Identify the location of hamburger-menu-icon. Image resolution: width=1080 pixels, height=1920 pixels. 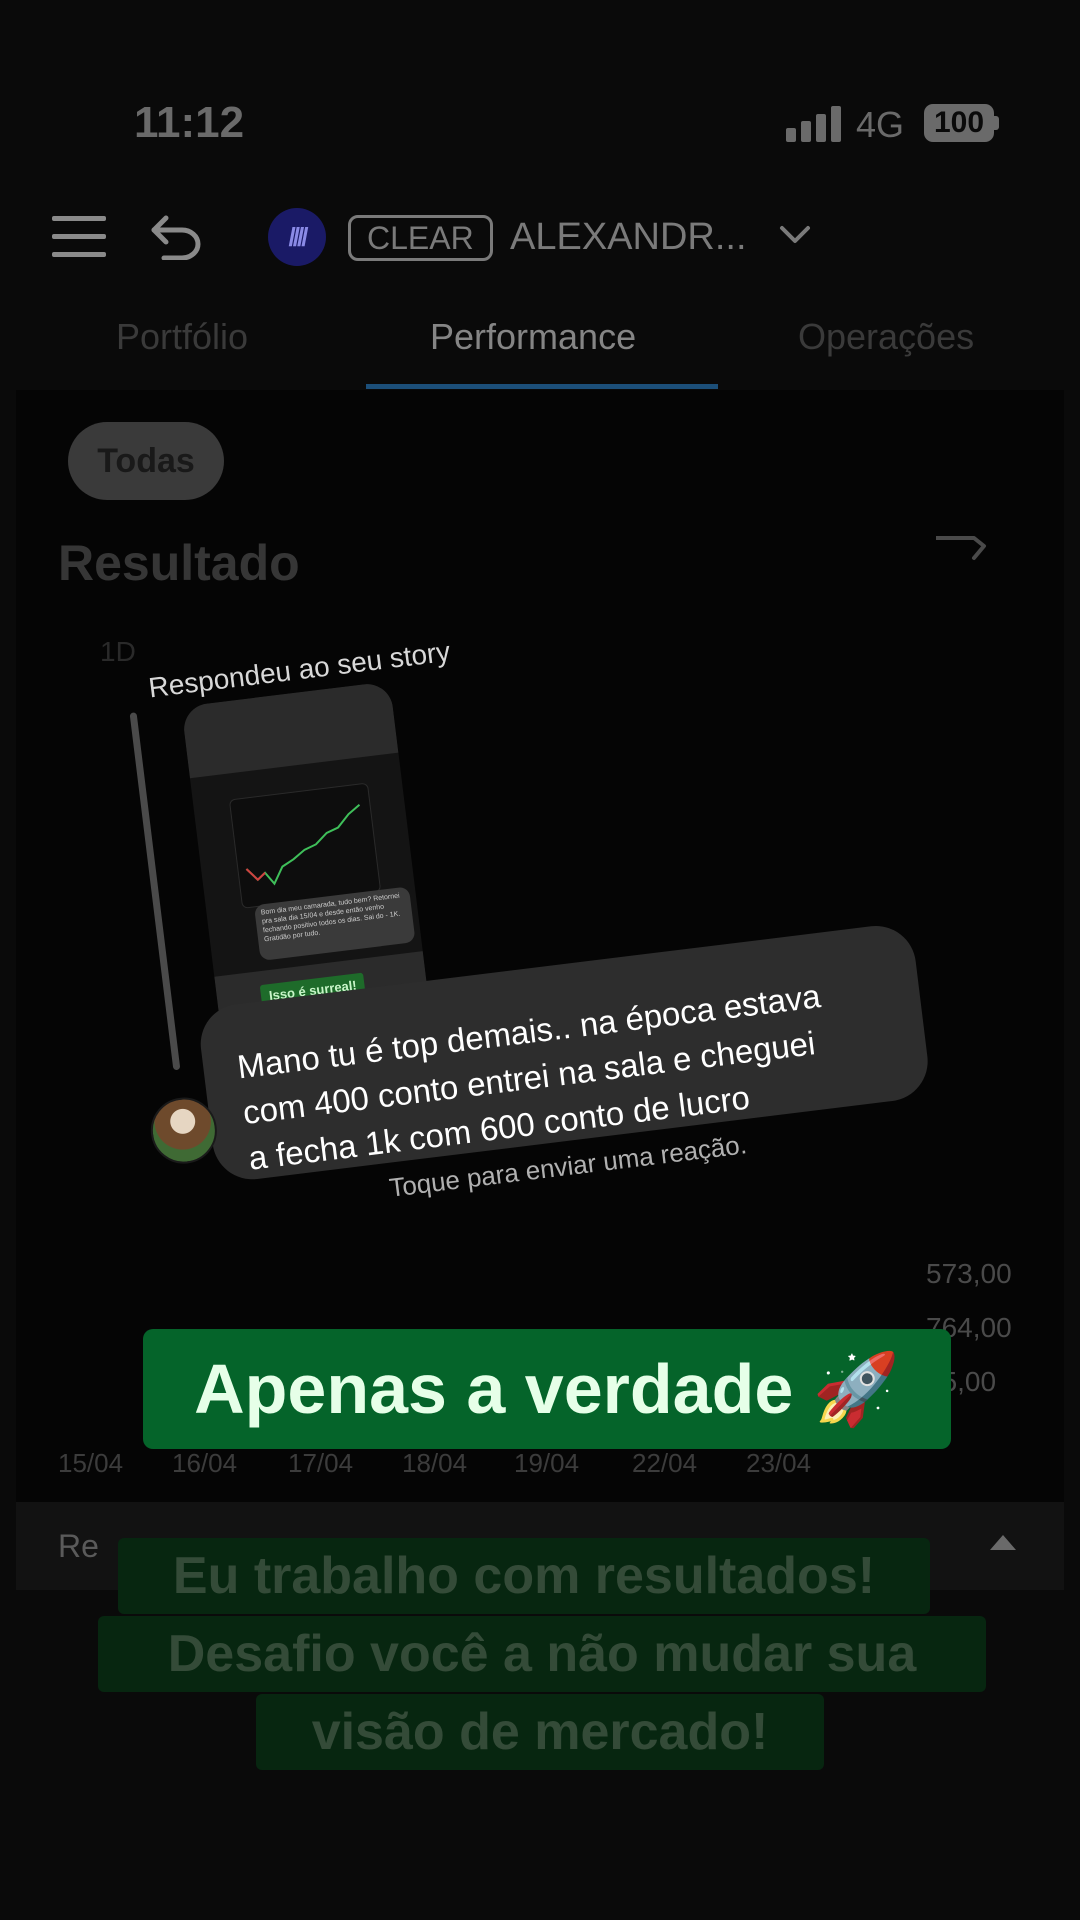
(79, 237).